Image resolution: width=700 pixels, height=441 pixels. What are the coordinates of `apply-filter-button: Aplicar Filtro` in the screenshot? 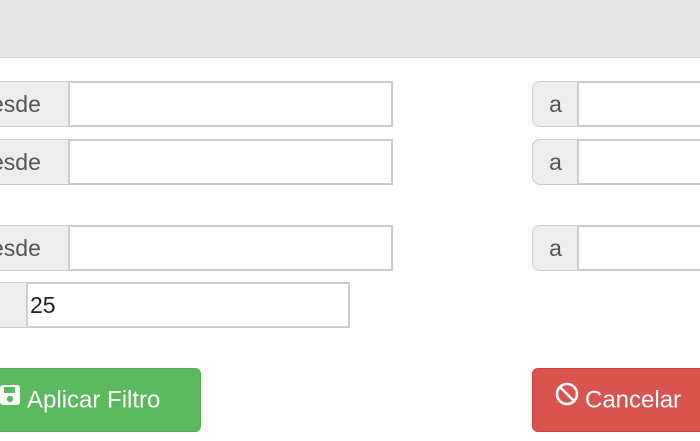 It's located at (100, 400).